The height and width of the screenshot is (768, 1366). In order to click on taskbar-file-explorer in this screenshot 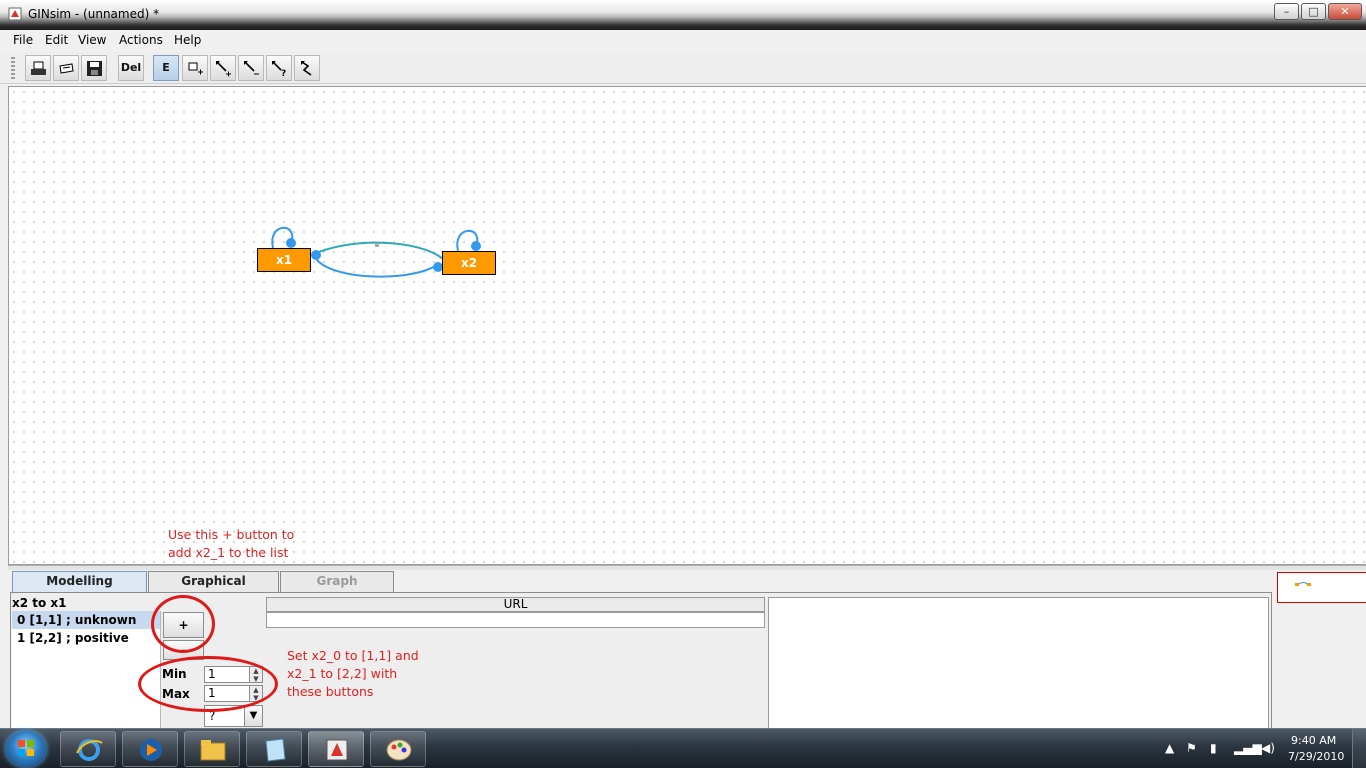, I will do `click(212, 749)`.